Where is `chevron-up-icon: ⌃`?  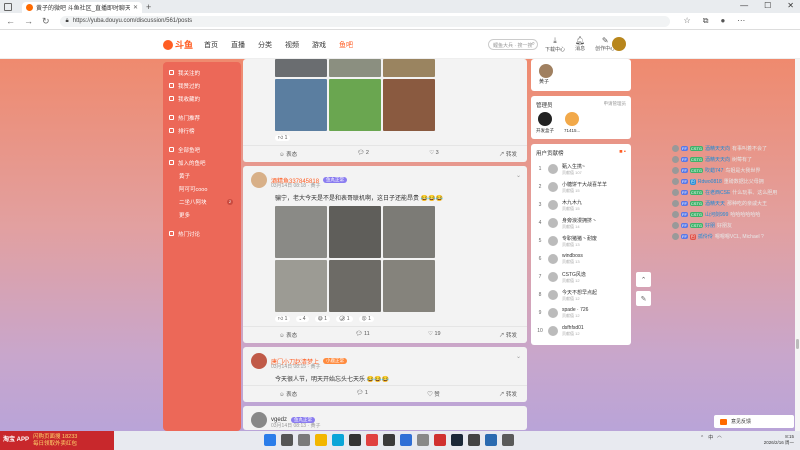
chevron-up-icon: ⌃ is located at coordinates (702, 438).